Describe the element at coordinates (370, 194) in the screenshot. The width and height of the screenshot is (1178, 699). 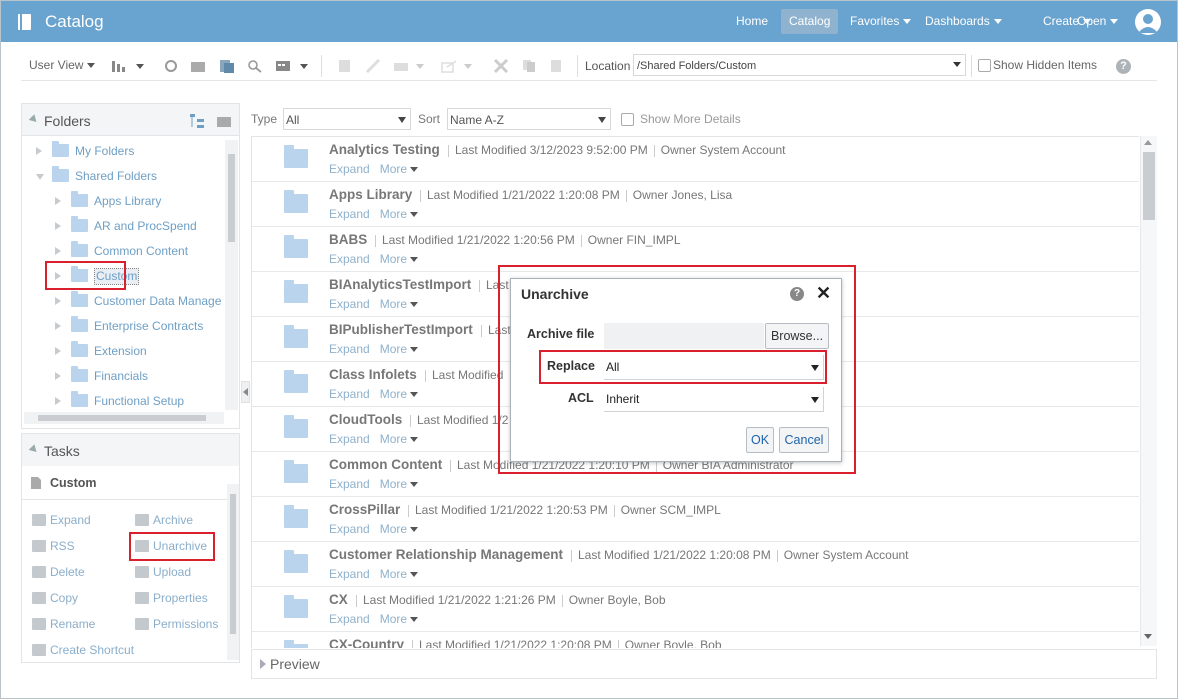
I see `item-name: Apps Library` at that location.